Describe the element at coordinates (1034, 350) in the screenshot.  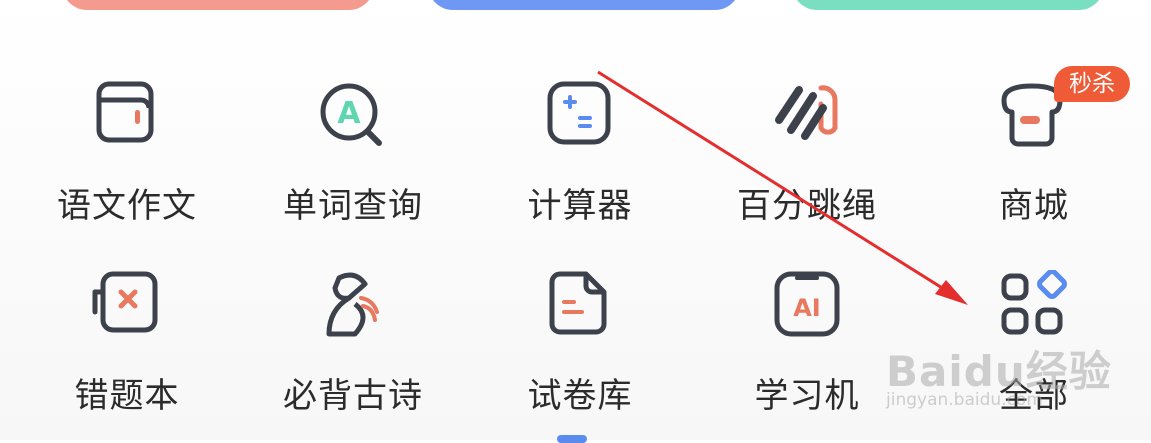
I see `tile-all: 全部` at that location.